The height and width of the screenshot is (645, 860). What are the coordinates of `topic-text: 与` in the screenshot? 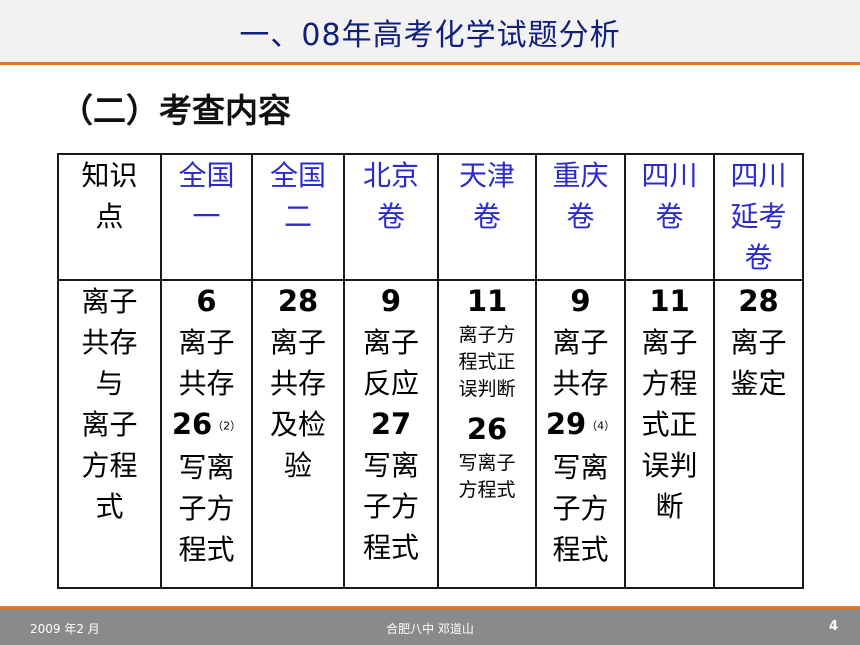 It's located at (109, 383).